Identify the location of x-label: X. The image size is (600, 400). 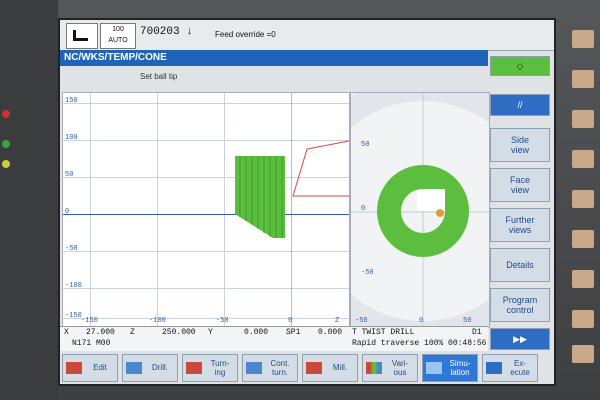
(66, 332).